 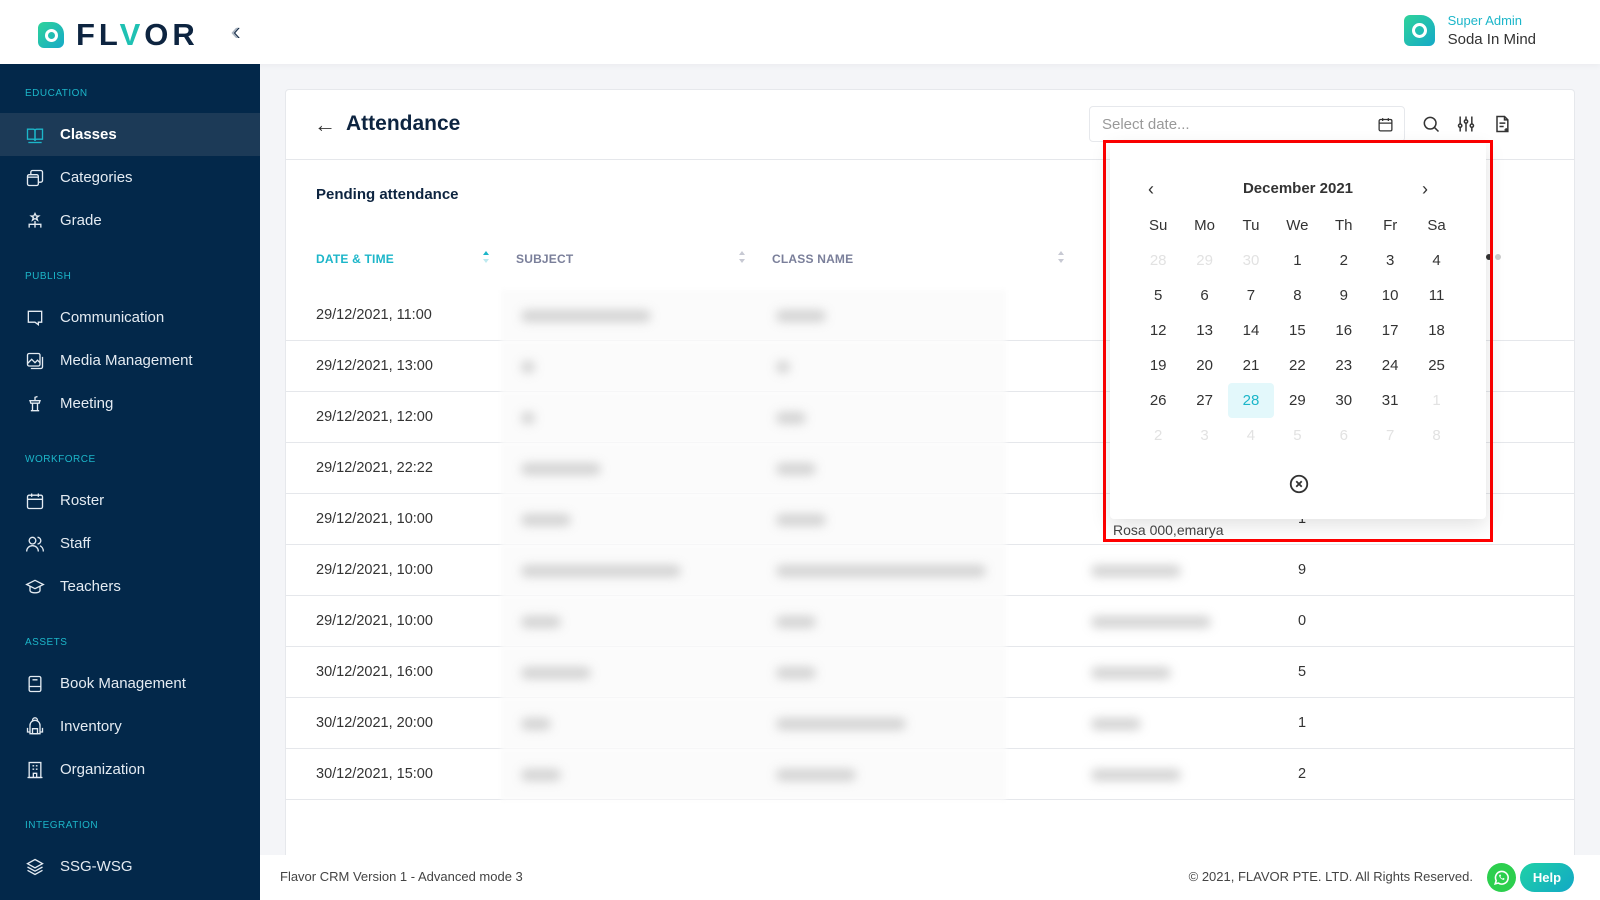 I want to click on sidebar-item-label: Communication, so click(x=112, y=317).